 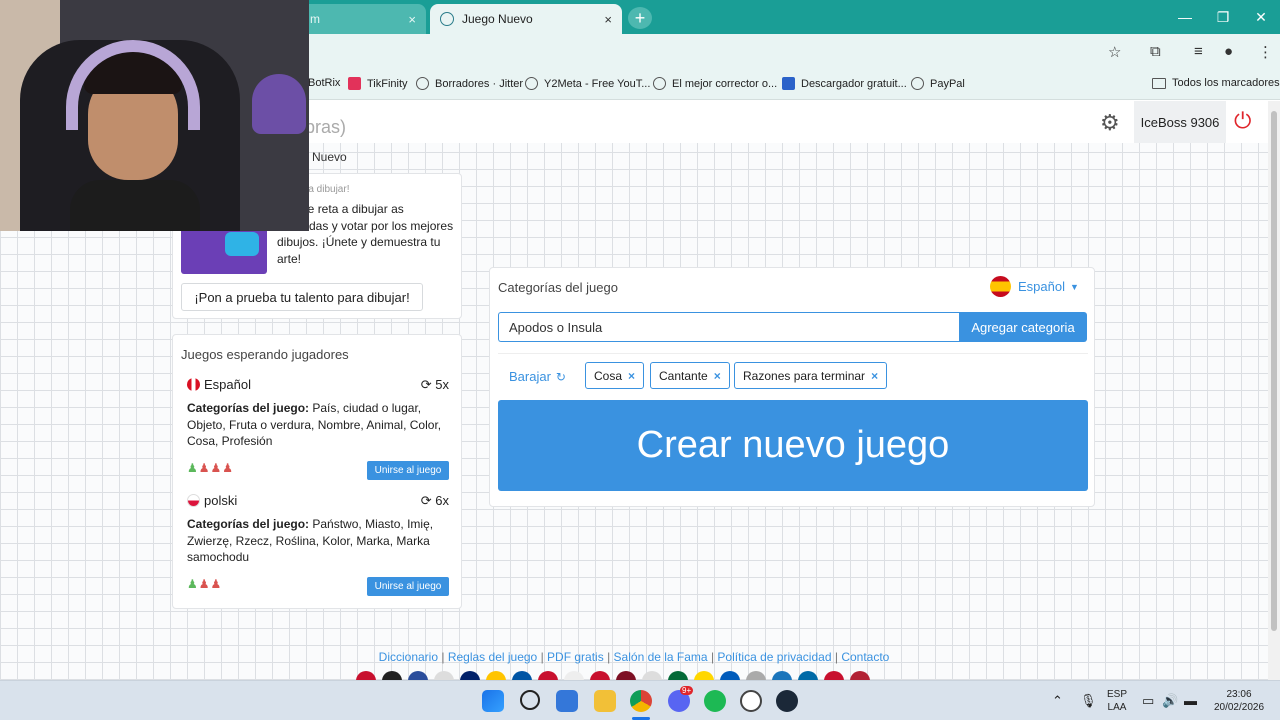 What do you see at coordinates (1114, 52) in the screenshot?
I see `bookmark-star-icon: ☆` at bounding box center [1114, 52].